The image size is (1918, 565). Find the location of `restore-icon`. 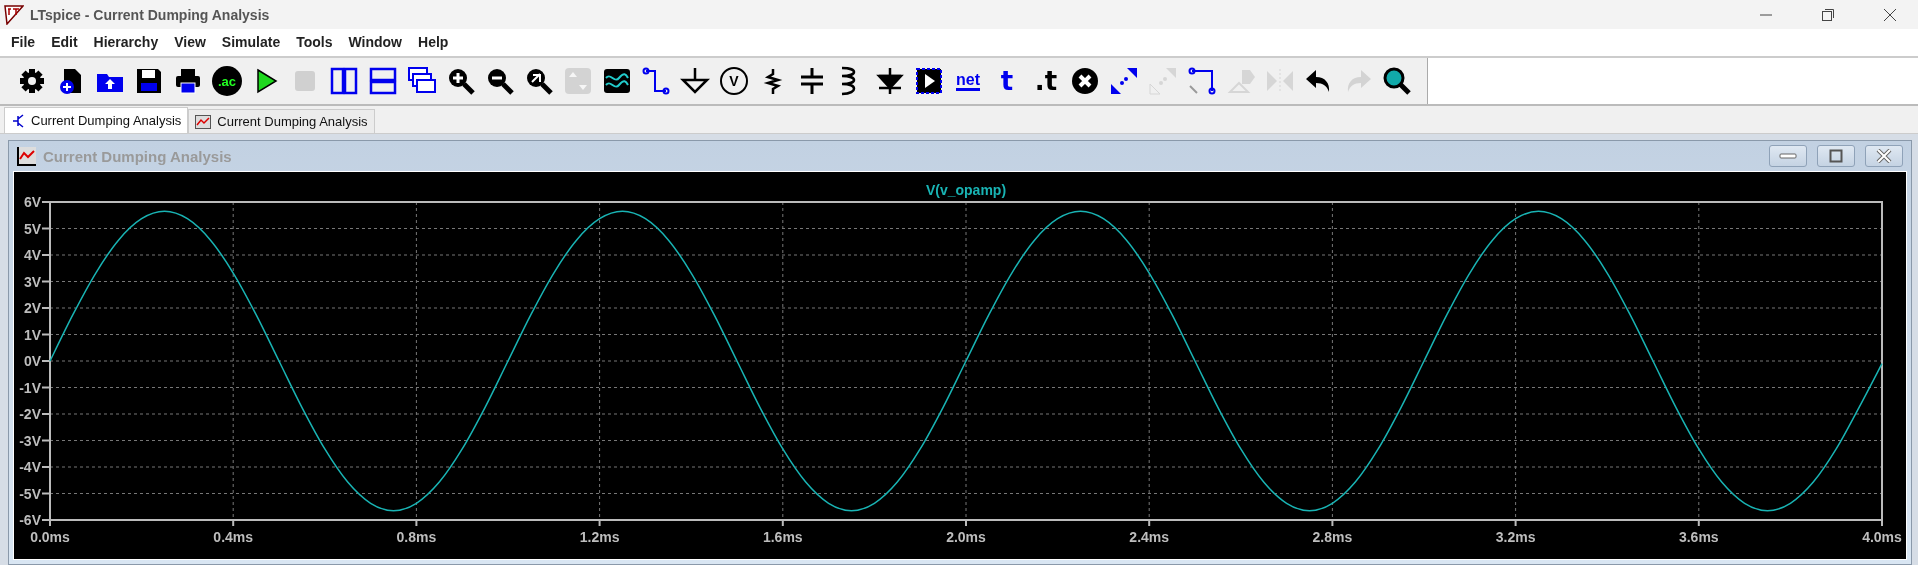

restore-icon is located at coordinates (1828, 14).